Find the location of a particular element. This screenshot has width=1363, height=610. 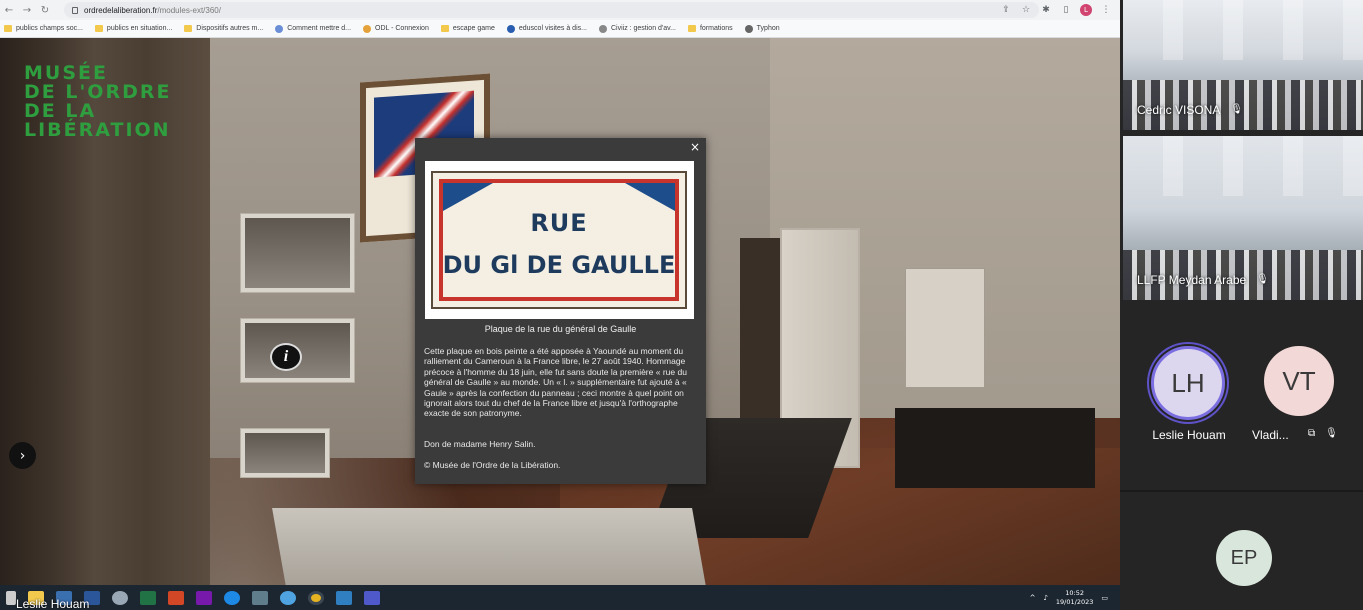

lock-icon is located at coordinates (75, 10).